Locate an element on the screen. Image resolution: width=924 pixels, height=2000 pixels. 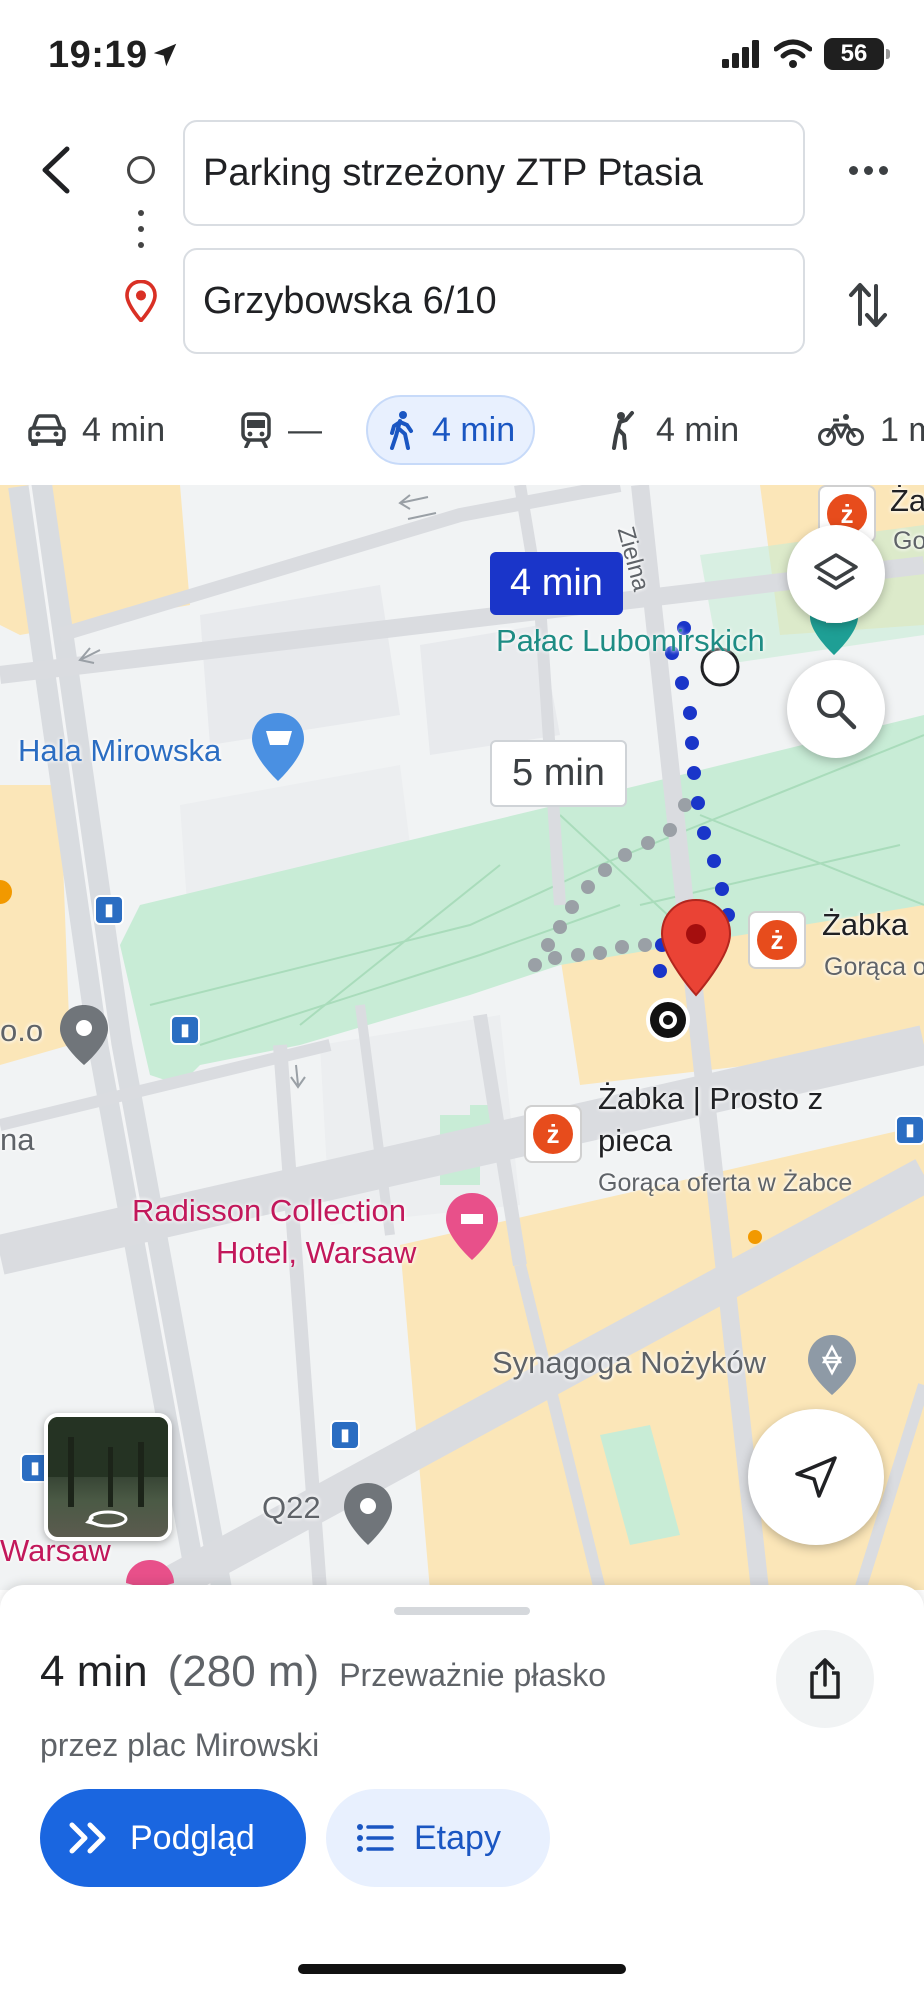
list-icon is located at coordinates (375, 1838).